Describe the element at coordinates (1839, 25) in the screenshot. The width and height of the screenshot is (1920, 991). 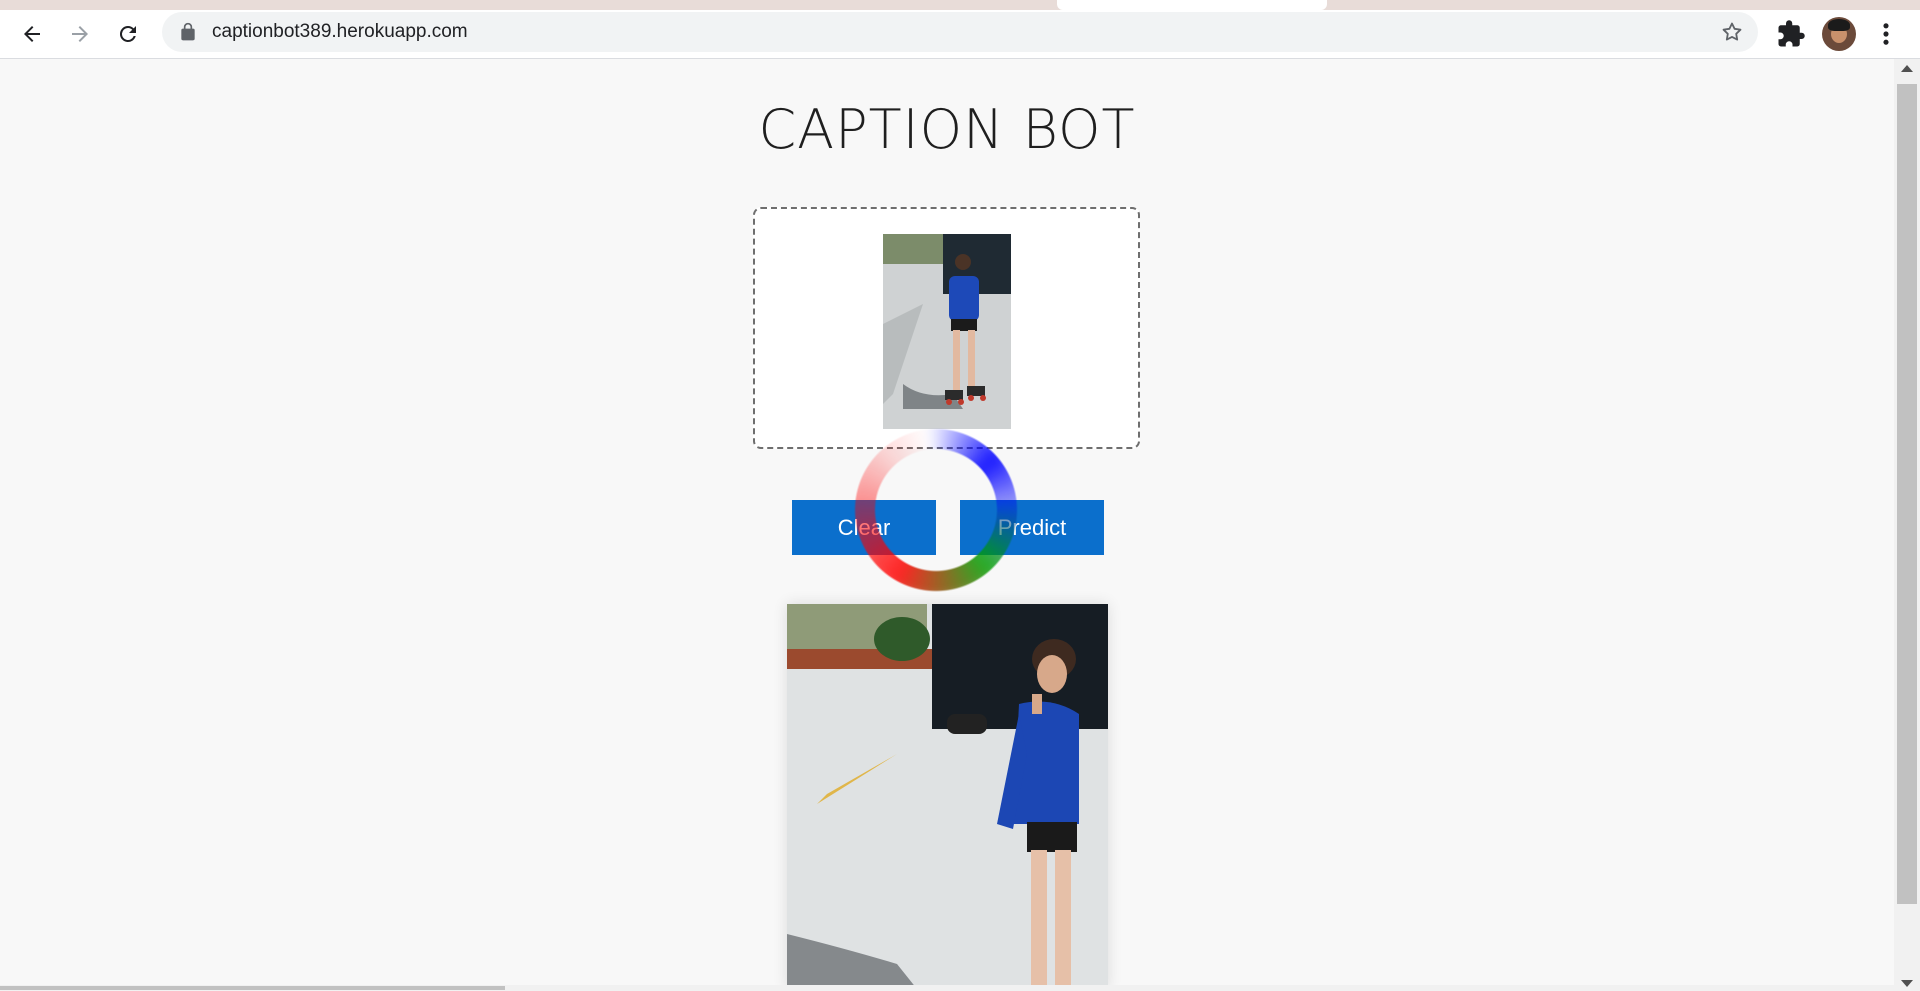
I see `avatar-hair` at that location.